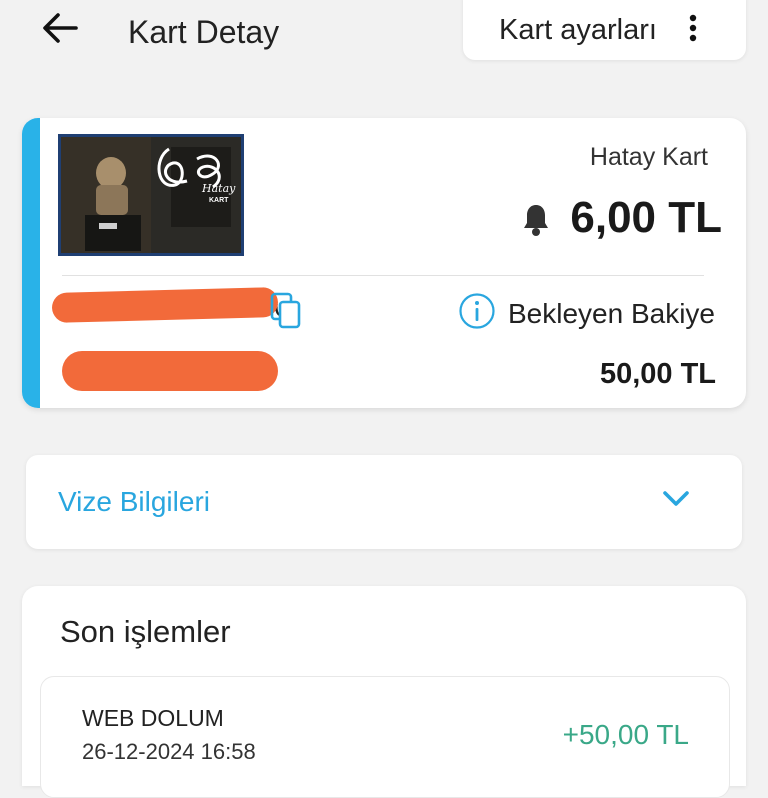  What do you see at coordinates (648, 157) in the screenshot?
I see `card-name: Hatay Kart` at bounding box center [648, 157].